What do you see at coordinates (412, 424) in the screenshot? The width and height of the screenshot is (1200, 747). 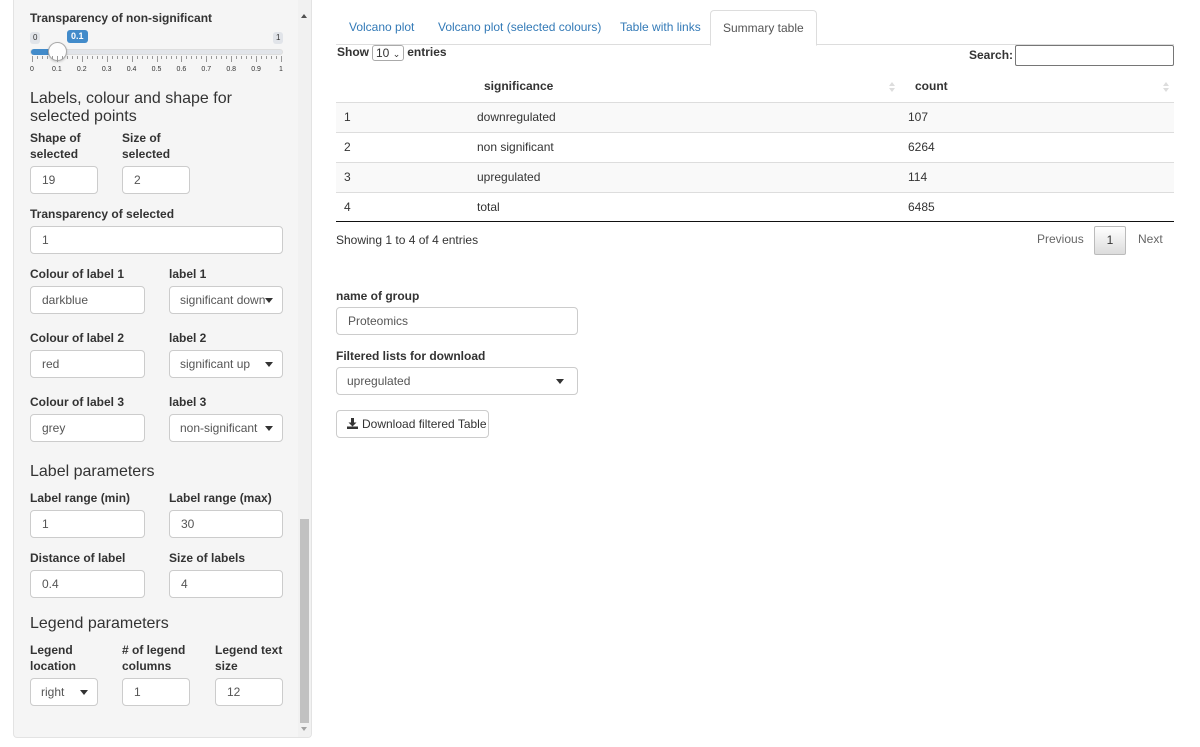 I see `download-filtered-table-button: Download filtered Table` at bounding box center [412, 424].